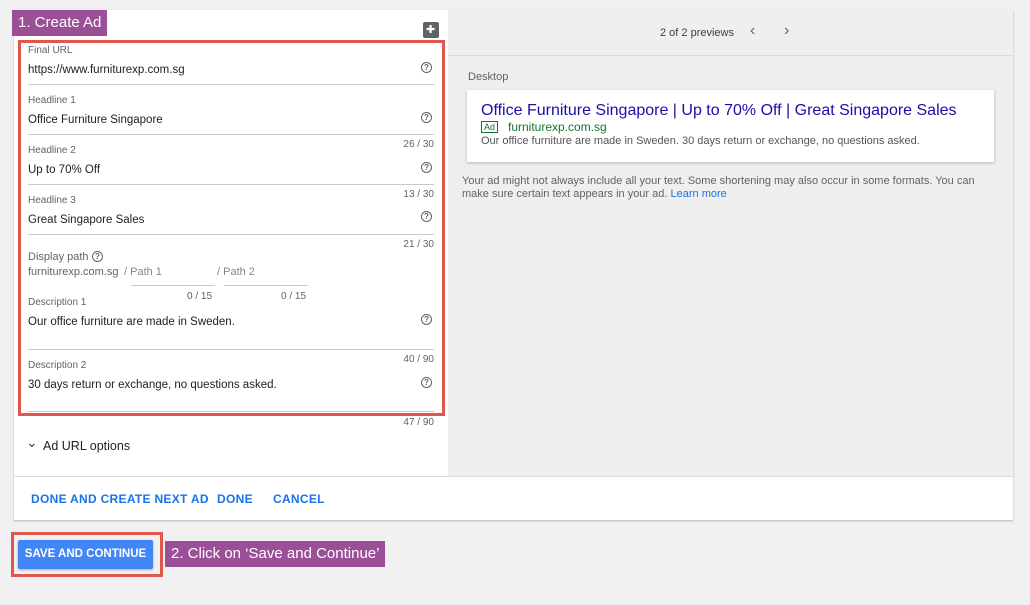 Image resolution: width=1030 pixels, height=605 pixels. I want to click on cancel-button: CANCEL, so click(299, 499).